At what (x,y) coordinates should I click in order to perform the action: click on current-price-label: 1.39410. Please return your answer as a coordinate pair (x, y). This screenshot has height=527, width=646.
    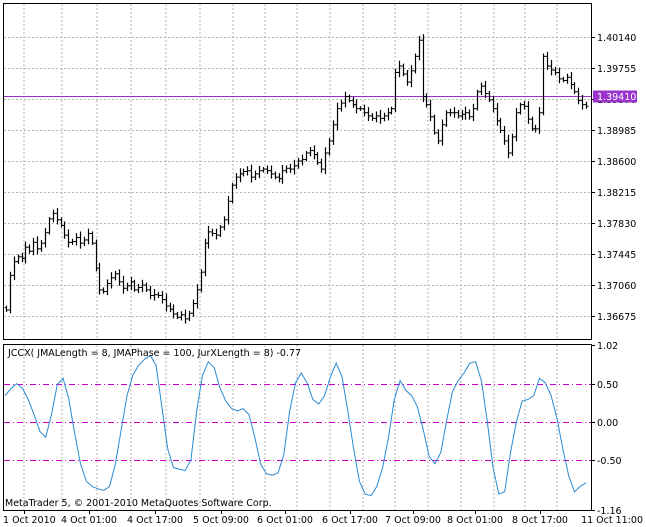
    Looking at the image, I should click on (616, 97).